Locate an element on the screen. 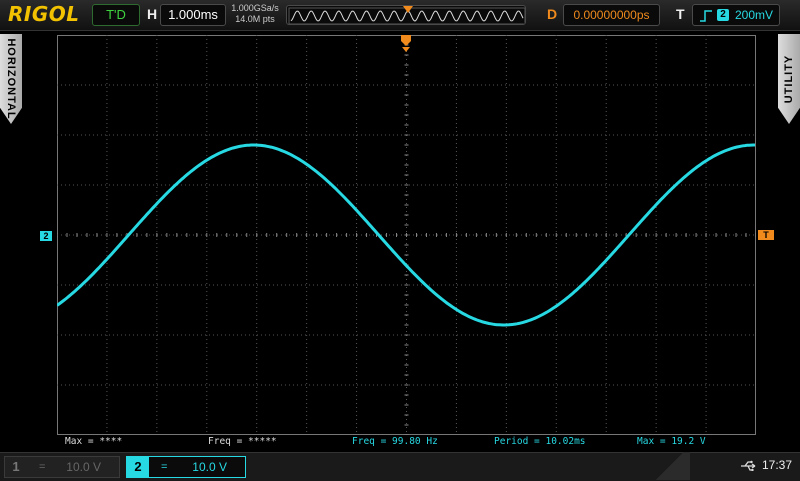  trigger-source-badge: 2 is located at coordinates (723, 15).